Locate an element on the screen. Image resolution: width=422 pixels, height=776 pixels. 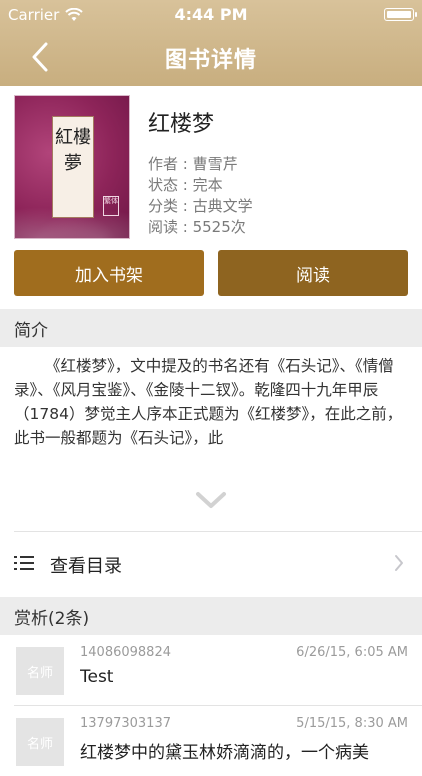
read-button: 阅读 is located at coordinates (313, 273).